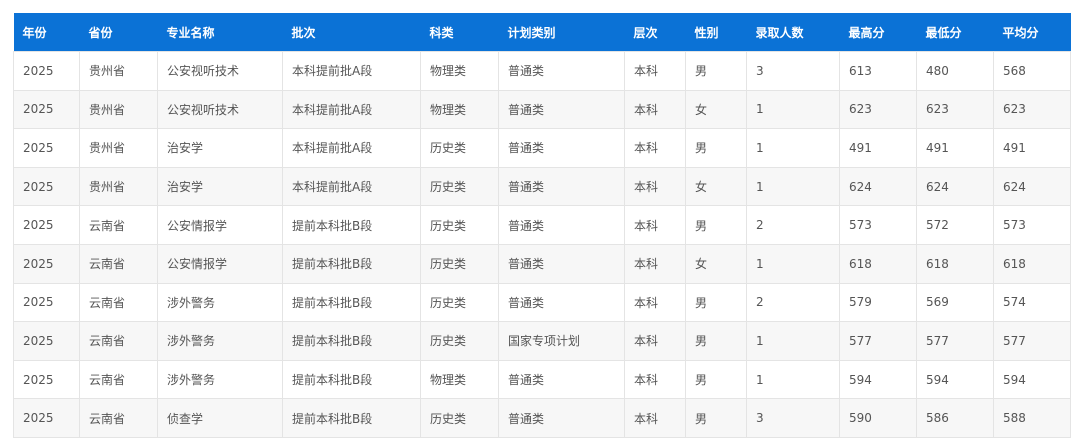 The width and height of the screenshot is (1080, 444). I want to click on cell-max-score: 579, so click(878, 302).